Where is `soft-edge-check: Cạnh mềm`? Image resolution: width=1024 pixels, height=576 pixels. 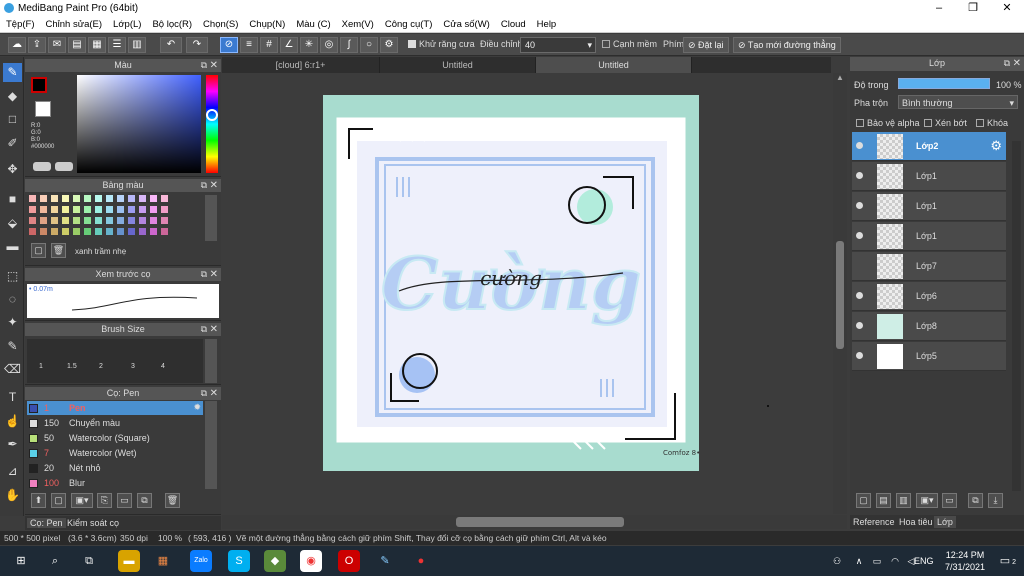 soft-edge-check: Cạnh mềm is located at coordinates (629, 44).